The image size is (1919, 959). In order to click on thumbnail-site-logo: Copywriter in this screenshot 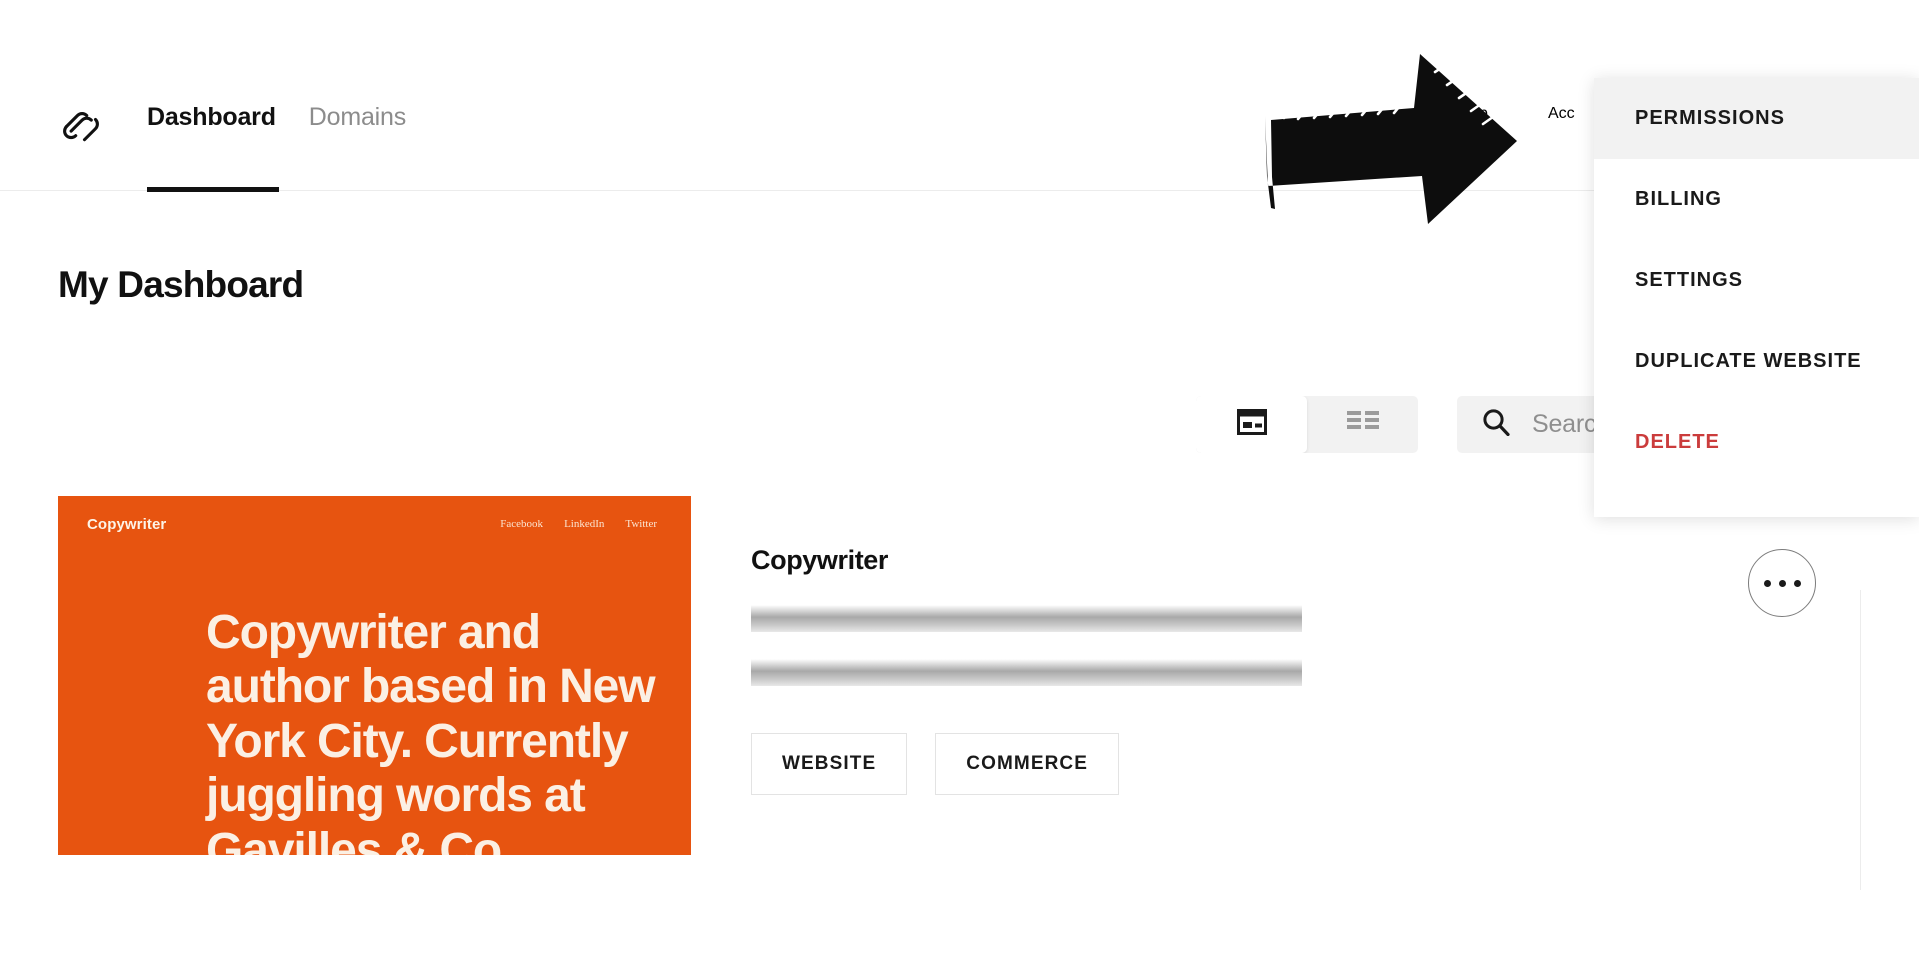, I will do `click(127, 524)`.